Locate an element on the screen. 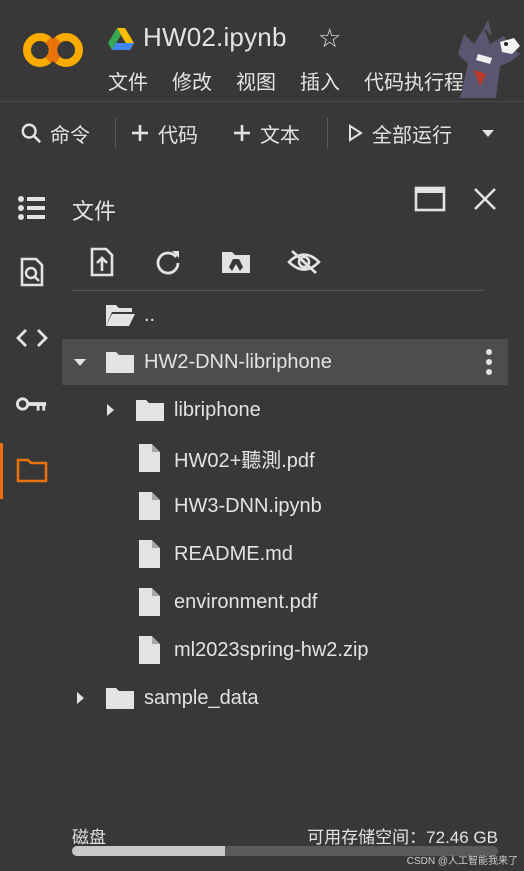  command-palette-button: 命令 is located at coordinates (55, 133).